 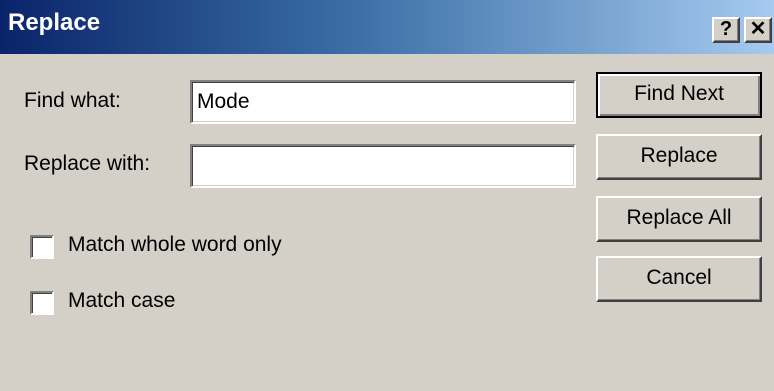 I want to click on match-case-label: Match case, so click(x=122, y=300).